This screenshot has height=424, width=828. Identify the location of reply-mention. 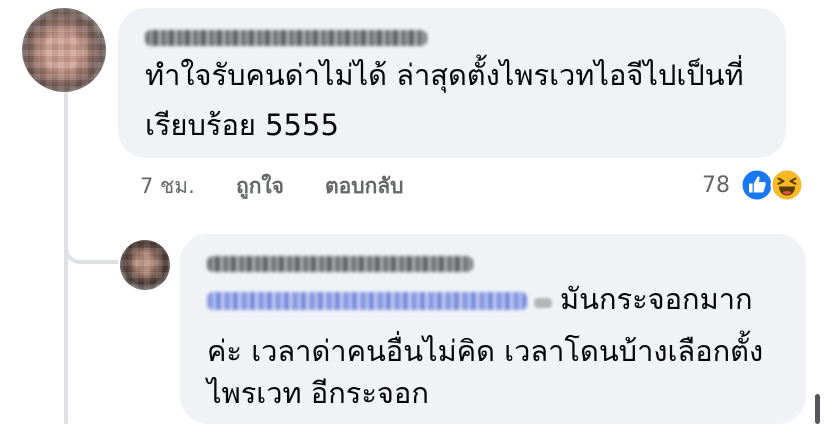
(367, 301).